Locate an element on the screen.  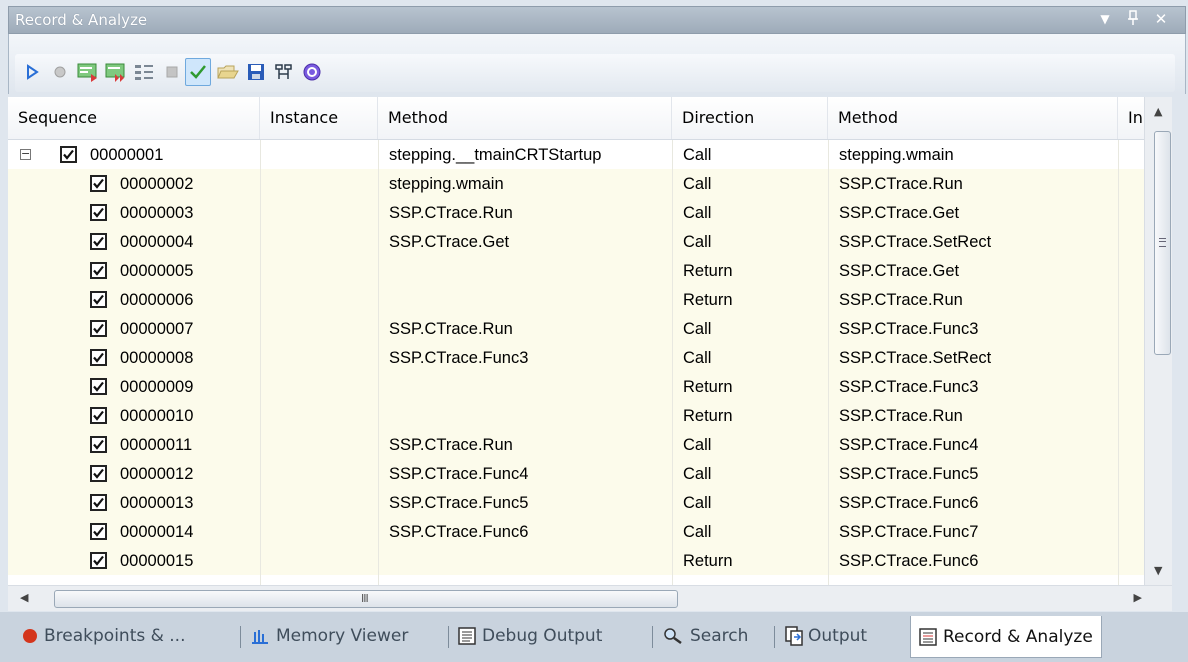
horizontal-scrollbar: ◀ III ▶ is located at coordinates (590, 598).